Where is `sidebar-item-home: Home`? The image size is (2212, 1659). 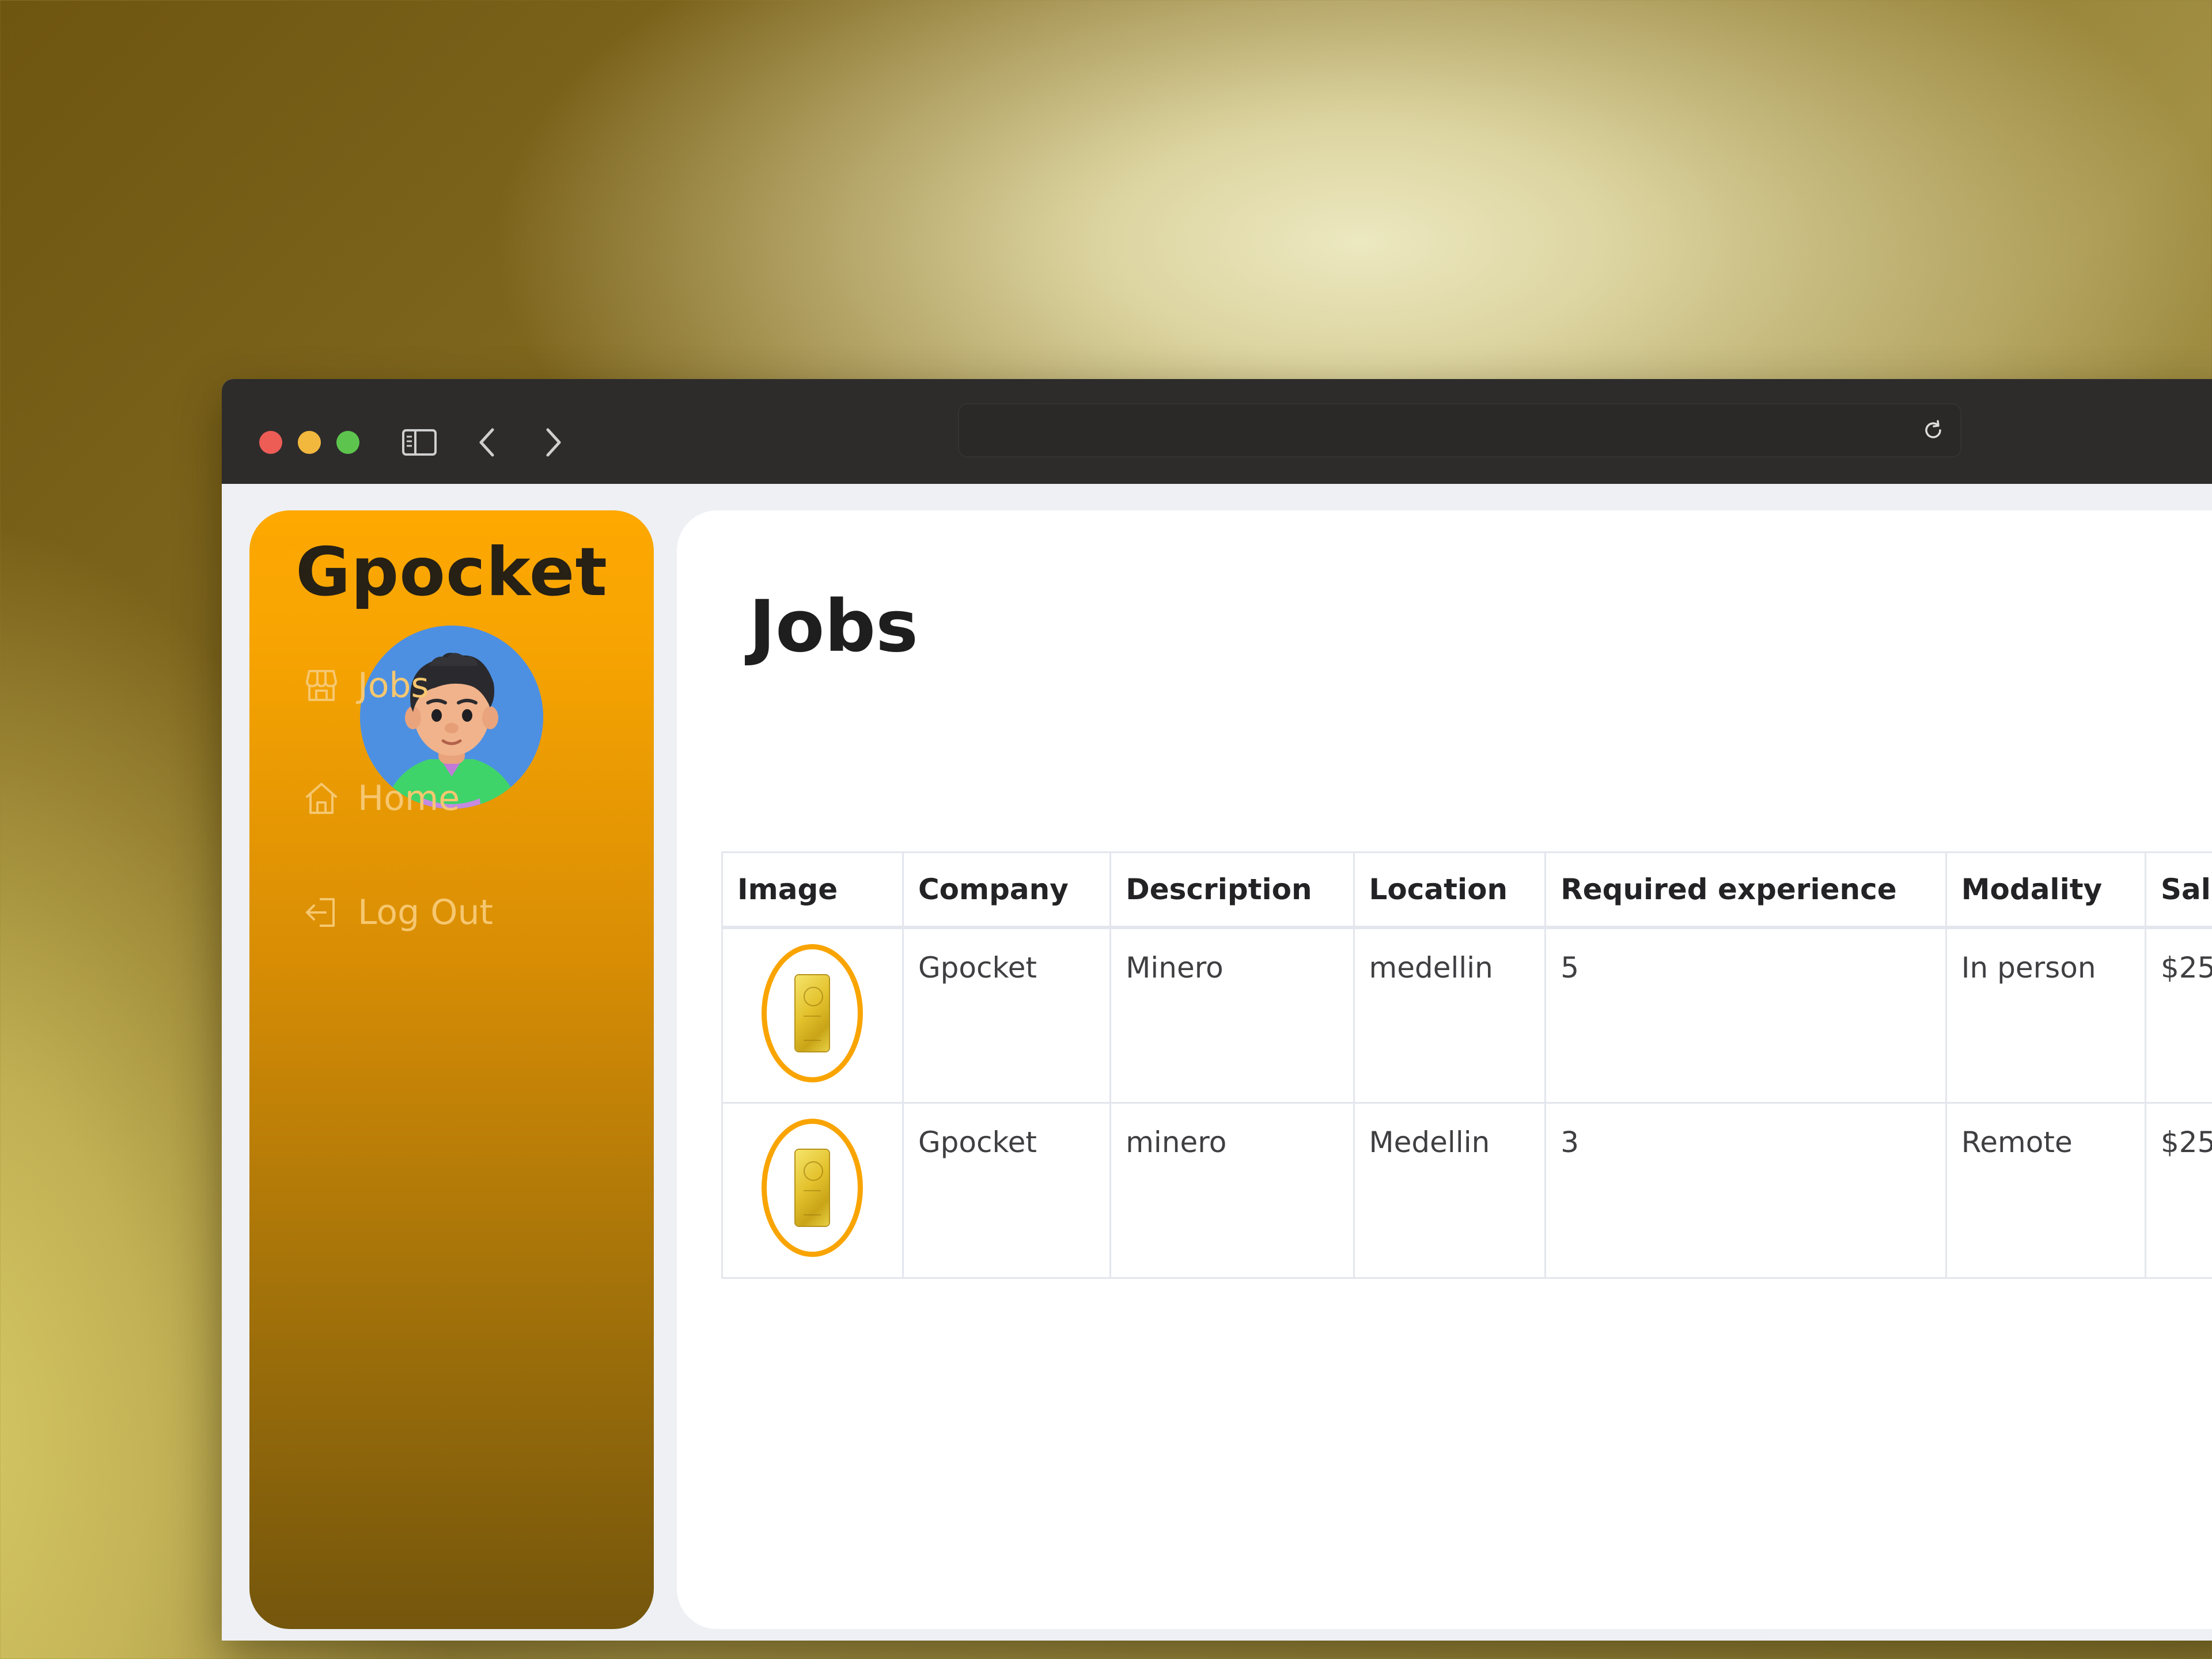
sidebar-item-home: Home is located at coordinates (380, 798).